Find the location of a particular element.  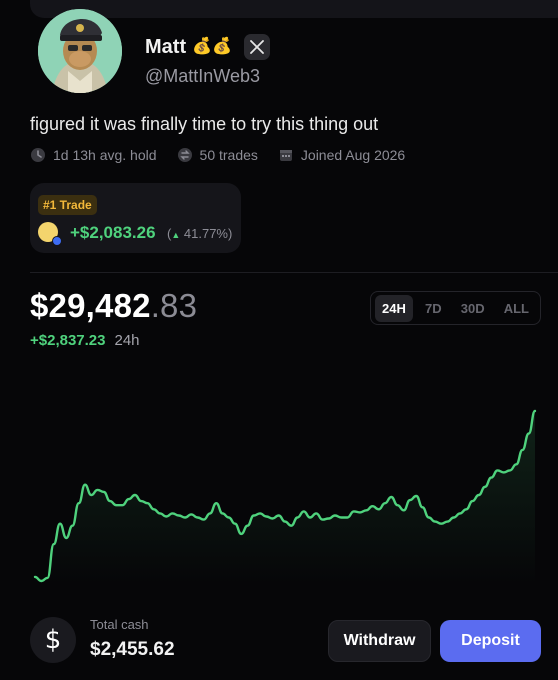

up-arrow-icon: ▲ is located at coordinates (176, 235).